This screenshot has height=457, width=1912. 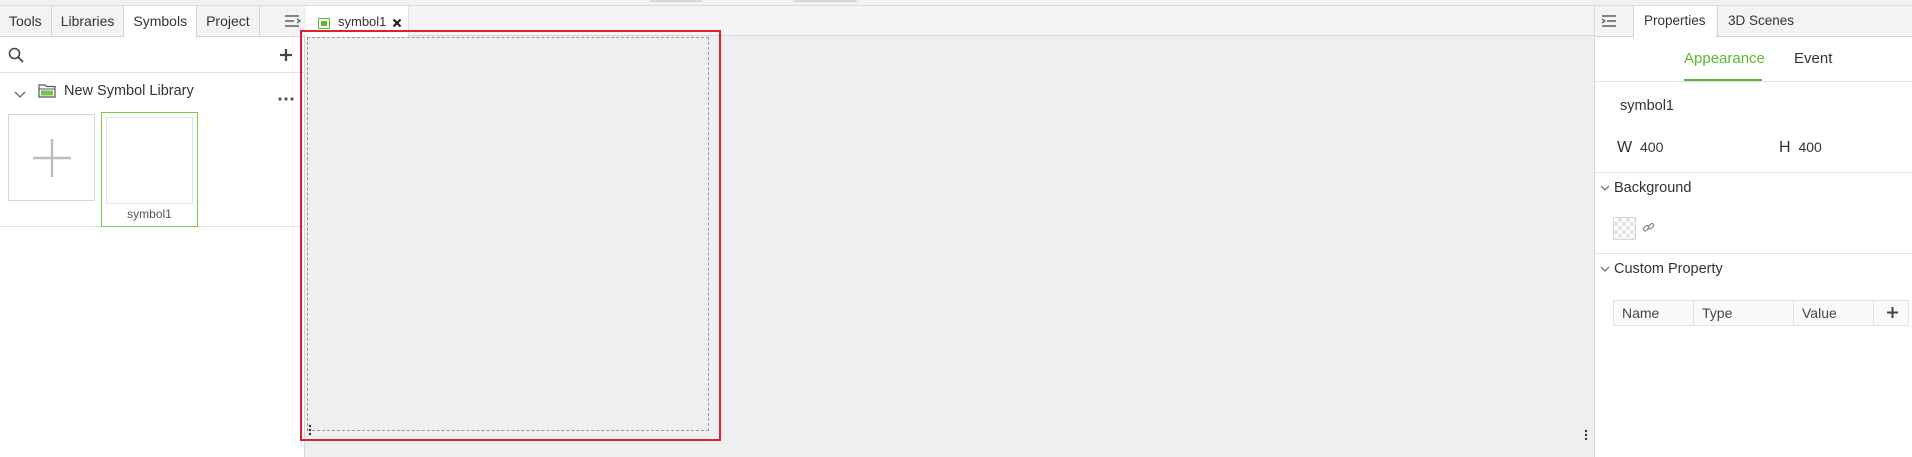 I want to click on tab-3d-scenes: 3D Scenes, so click(x=1760, y=21).